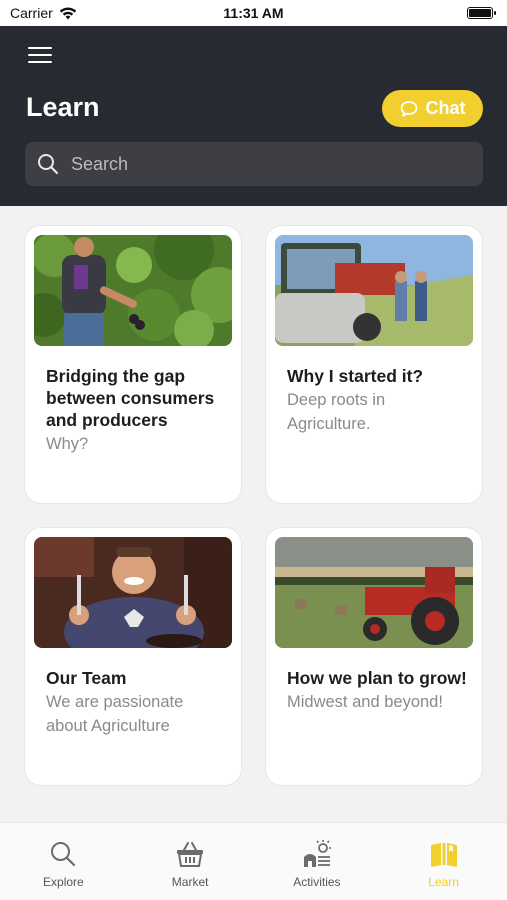 Image resolution: width=507 pixels, height=900 pixels. I want to click on card-subtitle: Why?, so click(67, 444).